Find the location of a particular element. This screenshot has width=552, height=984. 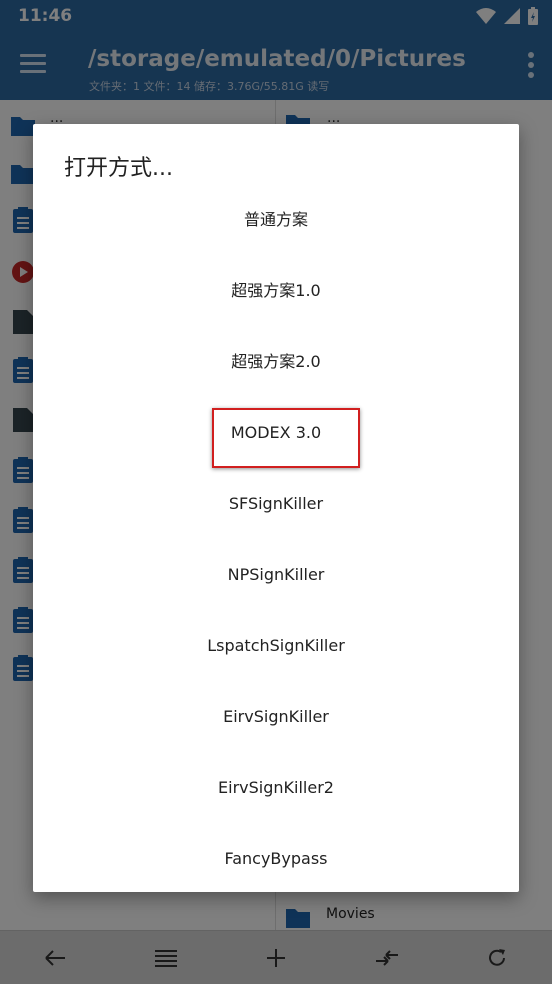

option-super-1: 超强方案1.0 is located at coordinates (276, 290).